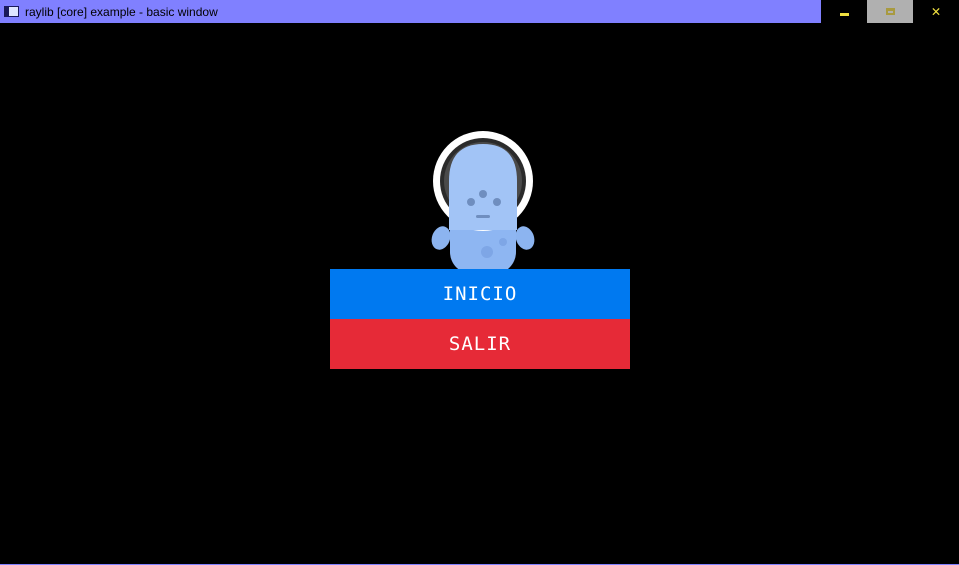 The width and height of the screenshot is (959, 565). Describe the element at coordinates (121, 11) in the screenshot. I see `window-title: raylib [core] example - basic window` at that location.